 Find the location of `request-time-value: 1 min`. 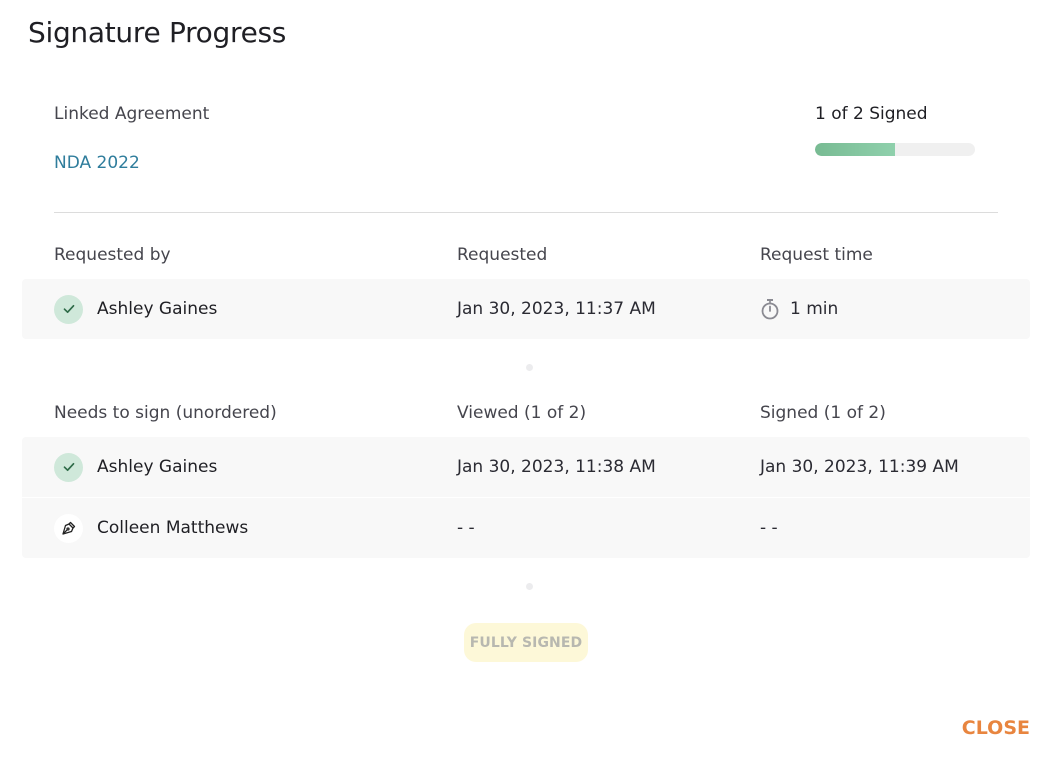

request-time-value: 1 min is located at coordinates (814, 309).